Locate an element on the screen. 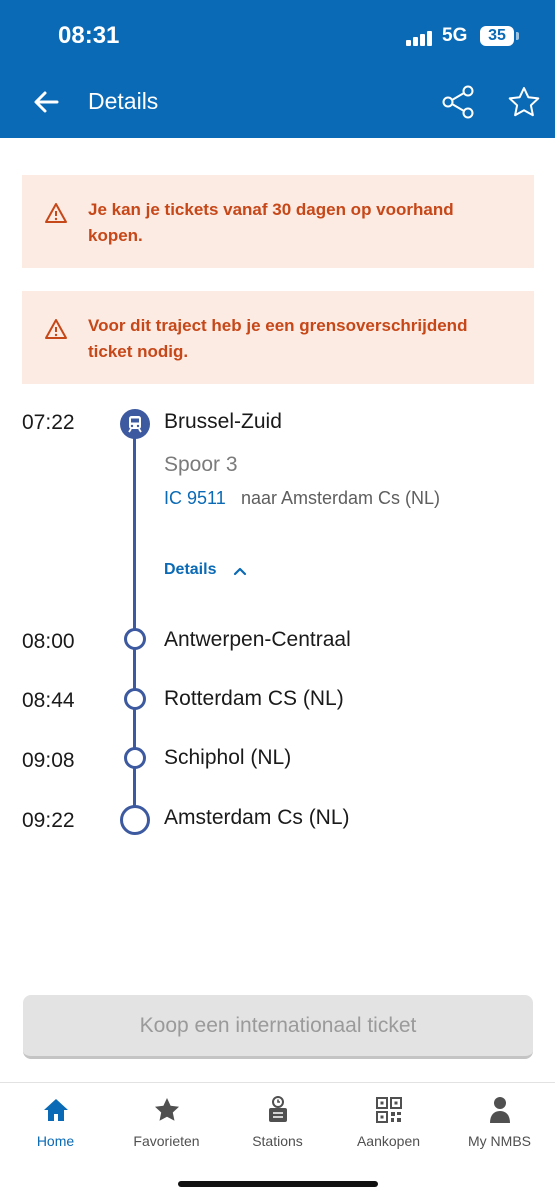 Image resolution: width=555 pixels, height=1200 pixels. tab-label: My NMBS is located at coordinates (499, 1141).